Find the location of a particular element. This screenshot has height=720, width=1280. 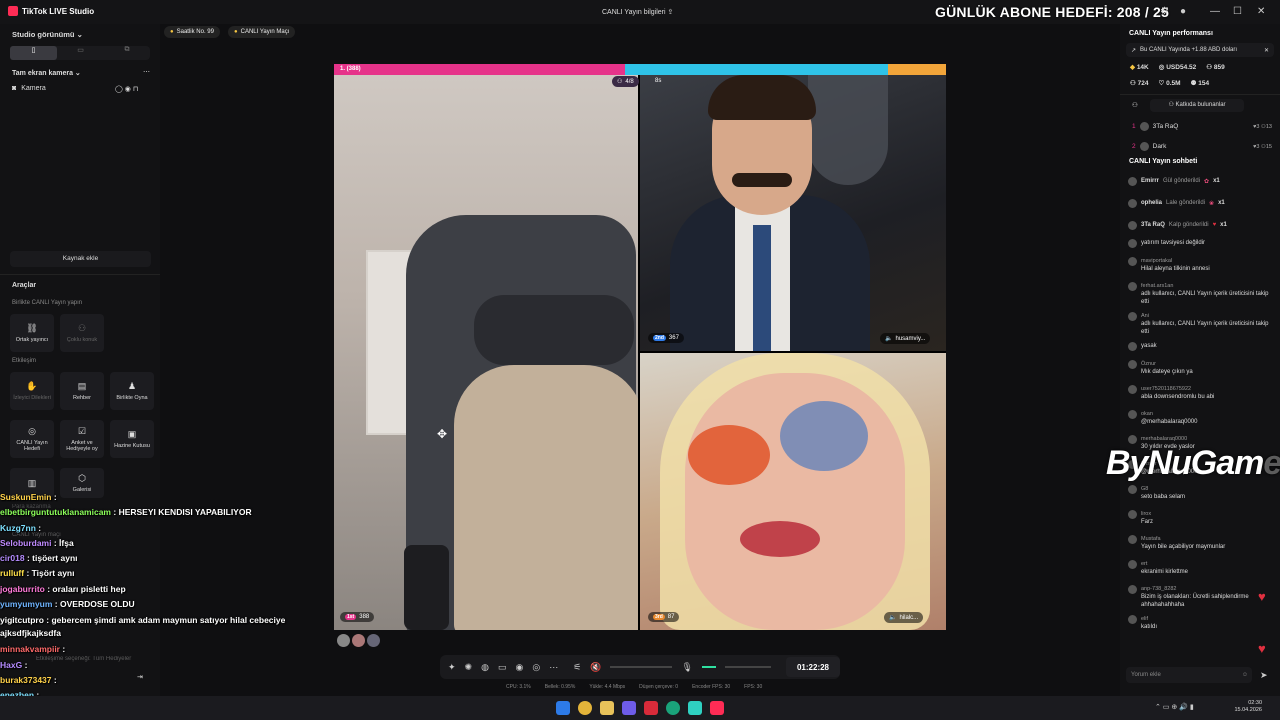

split-view-icon: ⧉ is located at coordinates (127, 53).